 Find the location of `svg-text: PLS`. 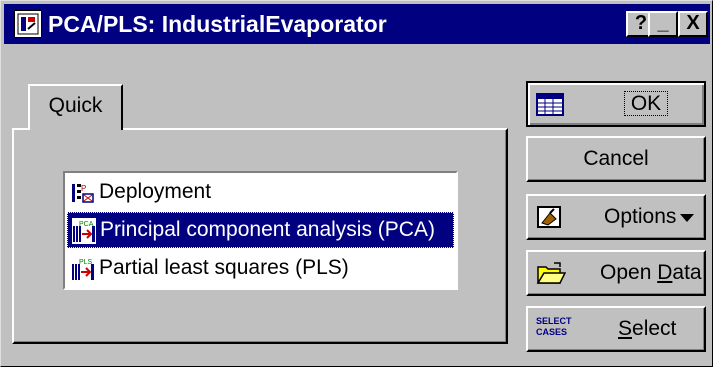

svg-text: PLS is located at coordinates (86, 262).